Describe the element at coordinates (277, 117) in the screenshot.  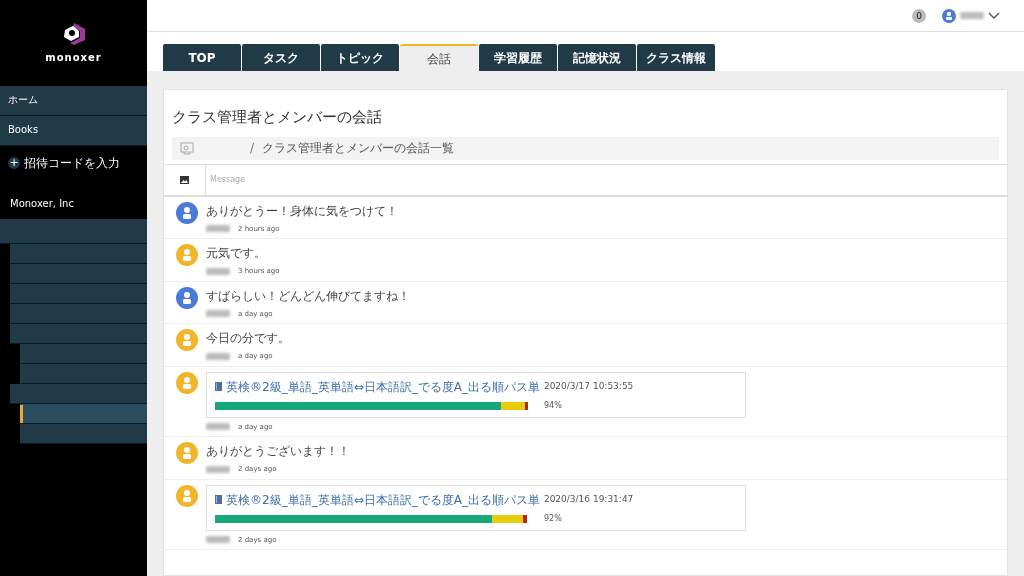
I see `page-title: クラス管理者とメンバーの会話` at that location.